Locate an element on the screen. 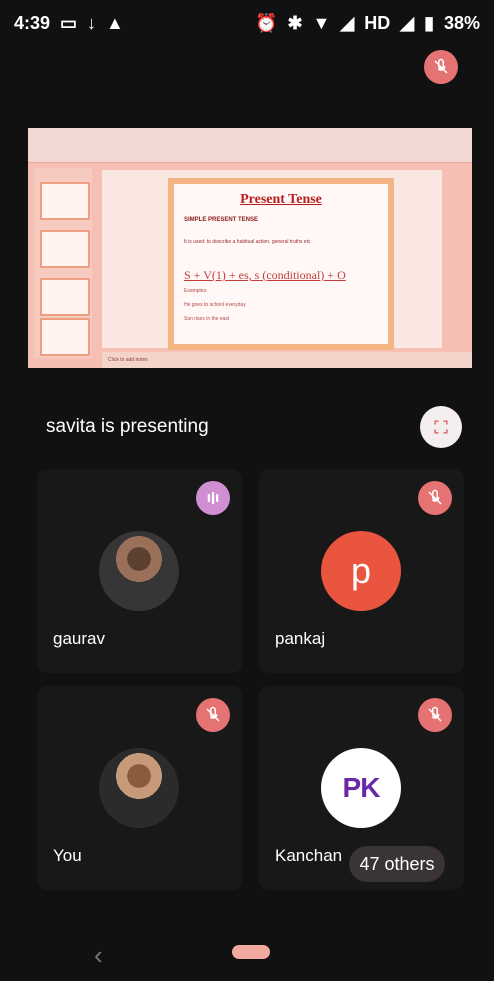  participant-tile: p pankaj is located at coordinates (361, 571).